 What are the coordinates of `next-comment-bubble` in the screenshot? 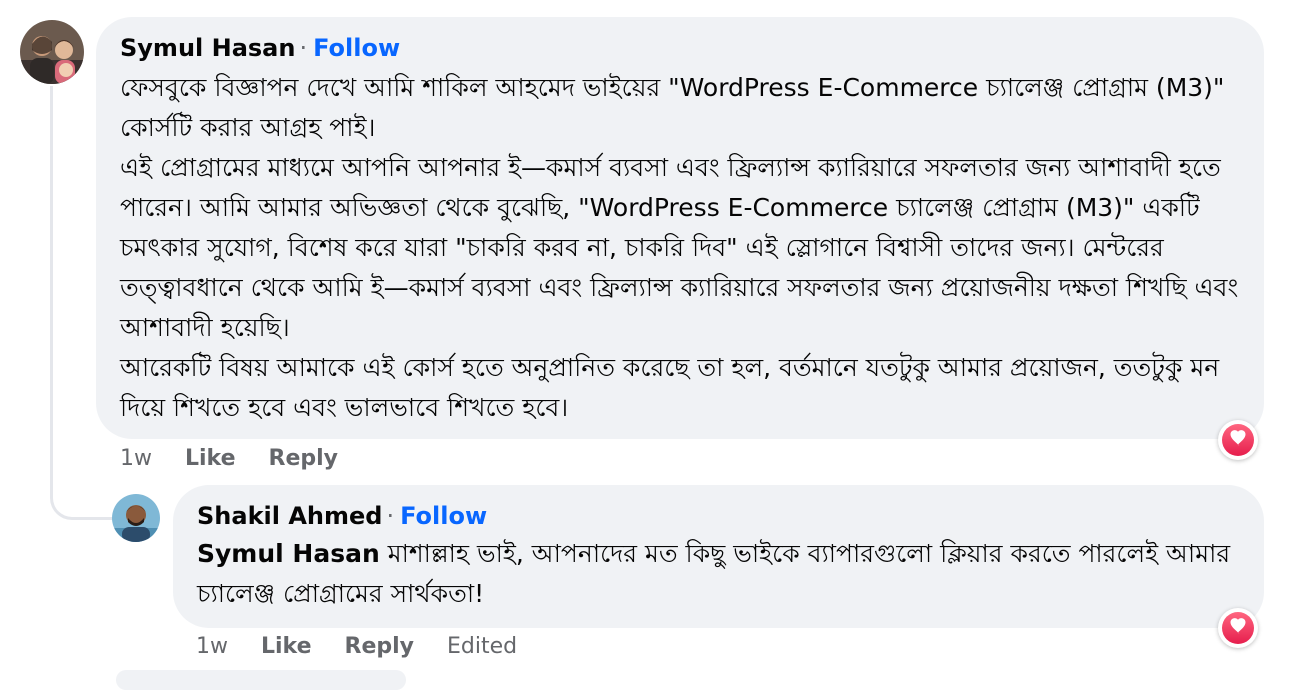 It's located at (261, 680).